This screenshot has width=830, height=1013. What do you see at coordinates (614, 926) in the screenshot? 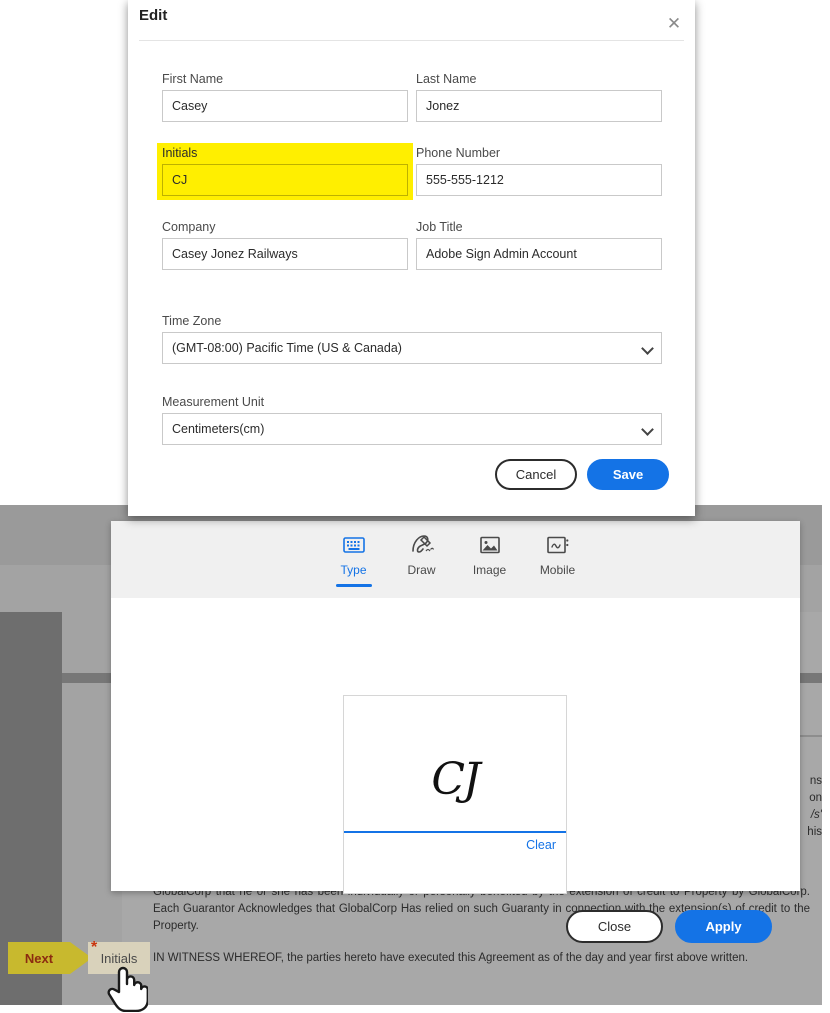
I see `close-button: Close` at bounding box center [614, 926].